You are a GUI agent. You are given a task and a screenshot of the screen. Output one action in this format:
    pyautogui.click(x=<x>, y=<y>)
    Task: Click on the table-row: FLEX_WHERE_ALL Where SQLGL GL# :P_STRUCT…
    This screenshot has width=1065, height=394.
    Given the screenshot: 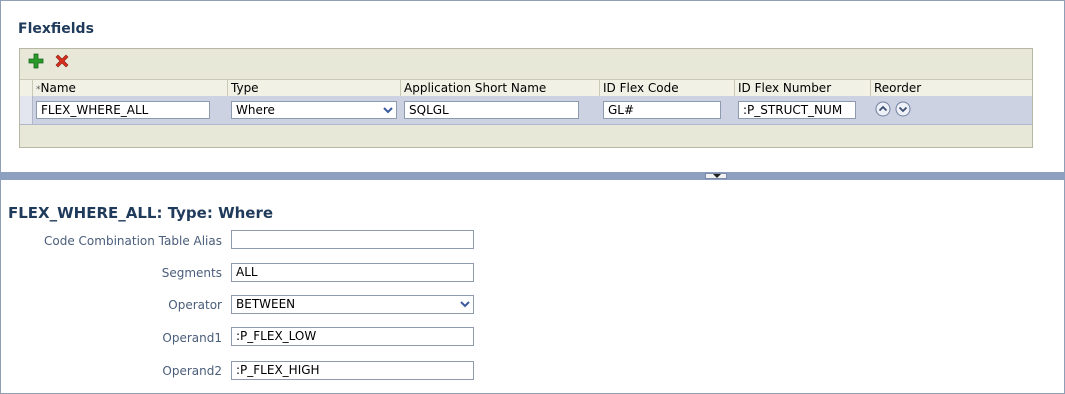 What is the action you would take?
    pyautogui.click(x=526, y=110)
    